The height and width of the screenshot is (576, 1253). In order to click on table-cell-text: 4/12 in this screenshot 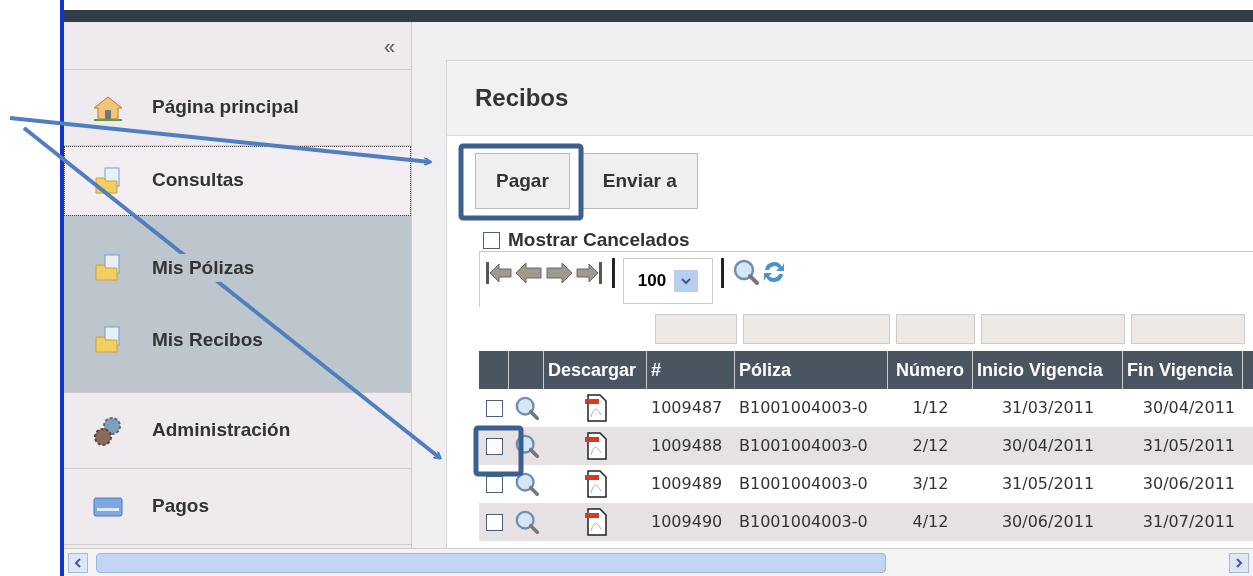, I will do `click(930, 522)`.